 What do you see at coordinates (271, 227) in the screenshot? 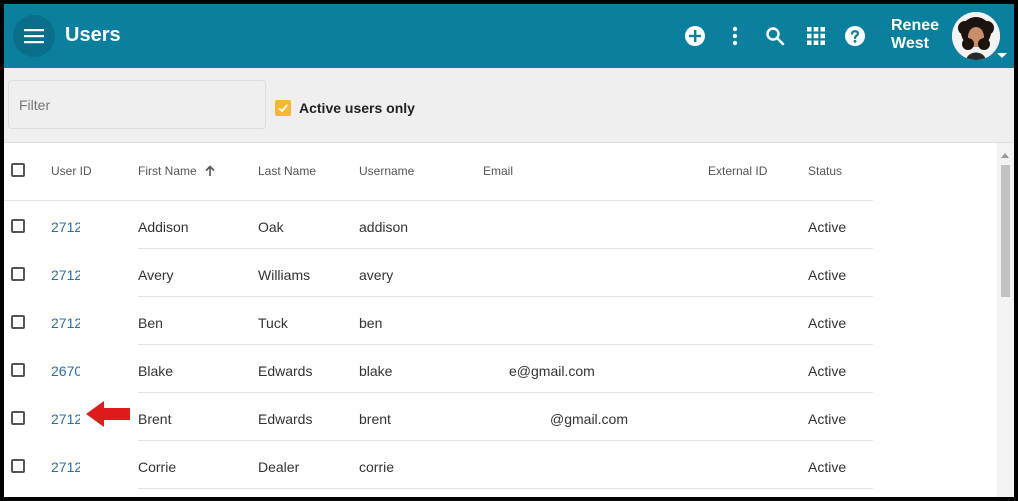
I see `last-name-cell: Oak` at bounding box center [271, 227].